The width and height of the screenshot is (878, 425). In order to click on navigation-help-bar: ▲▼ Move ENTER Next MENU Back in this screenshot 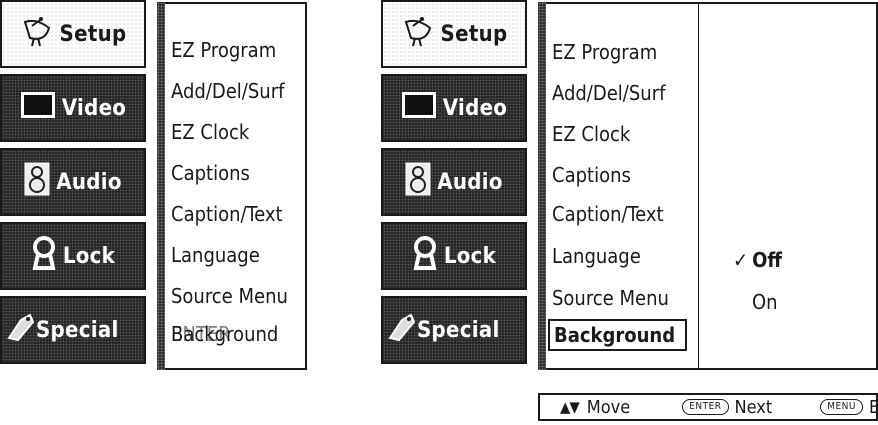, I will do `click(708, 407)`.